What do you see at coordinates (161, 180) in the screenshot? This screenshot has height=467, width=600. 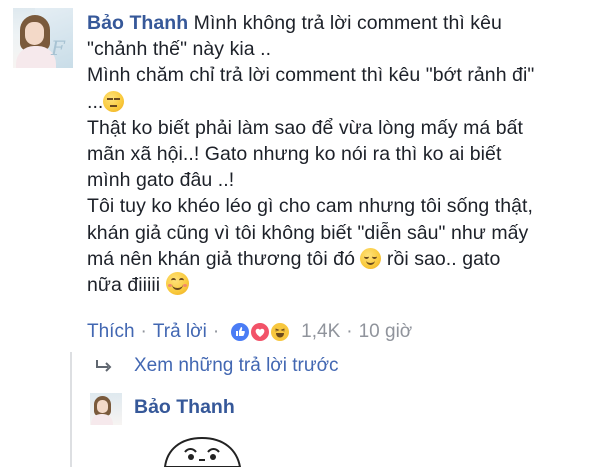 I see `comment-text-line: mình gato đâu ..!` at bounding box center [161, 180].